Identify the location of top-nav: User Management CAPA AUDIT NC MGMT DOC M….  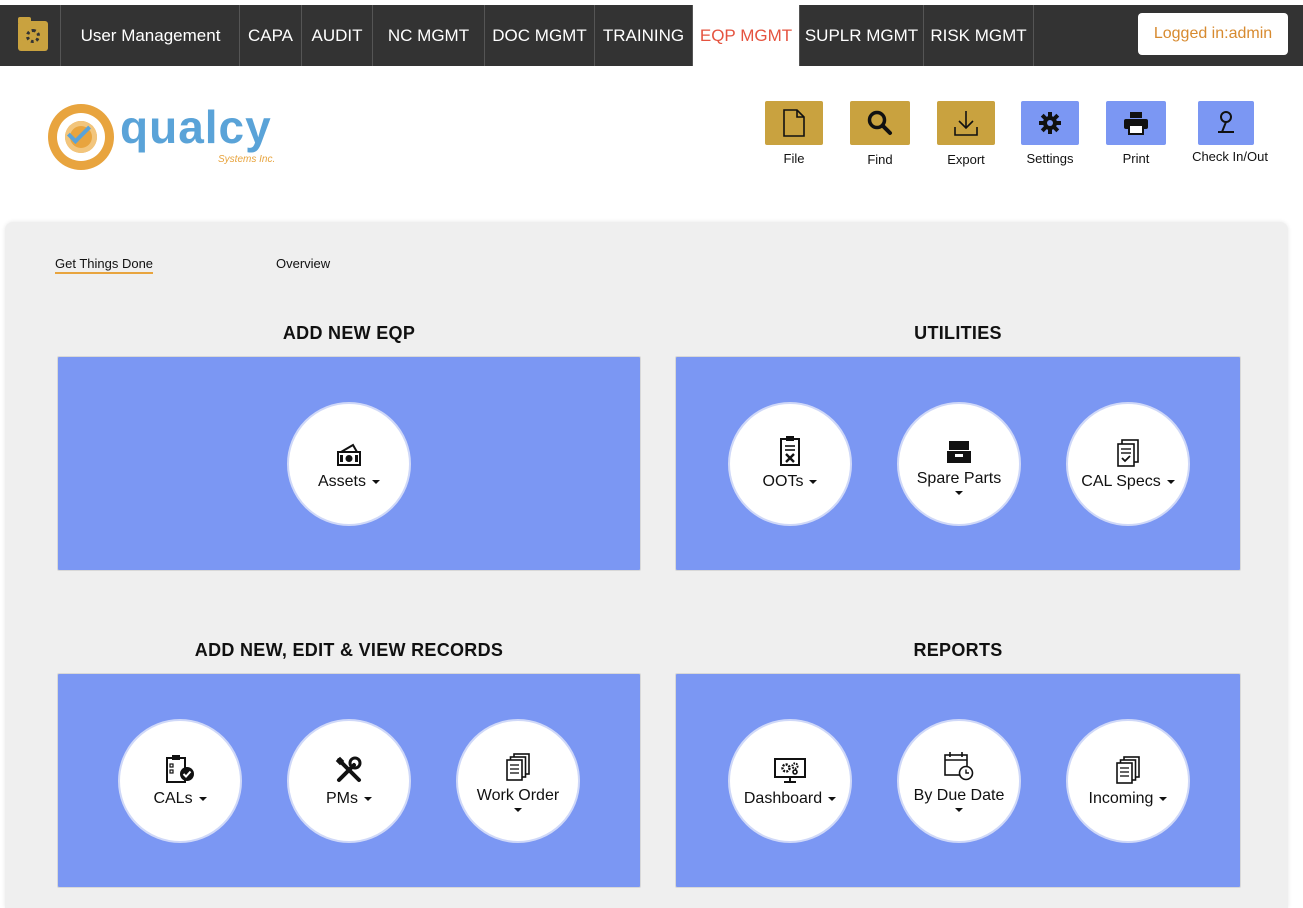
(651, 33).